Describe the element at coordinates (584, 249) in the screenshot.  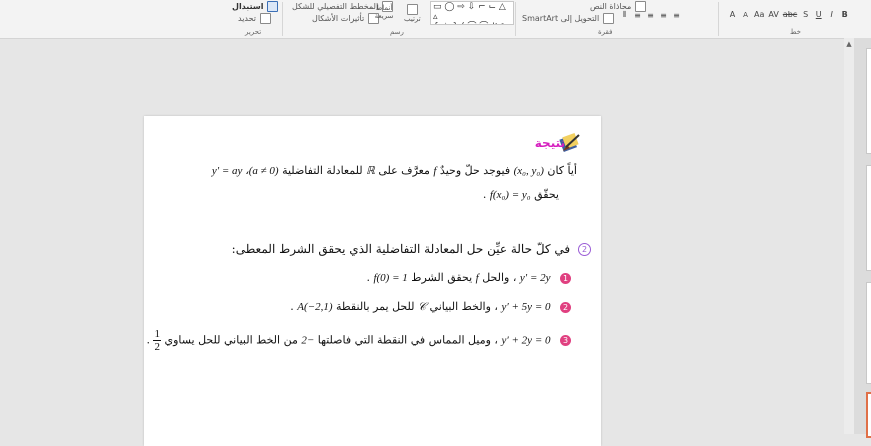
I see `exercise-number-badge: 2` at that location.